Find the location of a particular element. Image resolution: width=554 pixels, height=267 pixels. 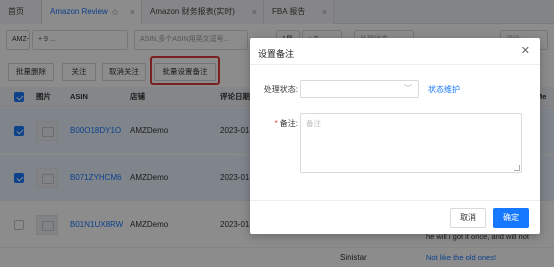

confirm-button: 确定 is located at coordinates (511, 218).